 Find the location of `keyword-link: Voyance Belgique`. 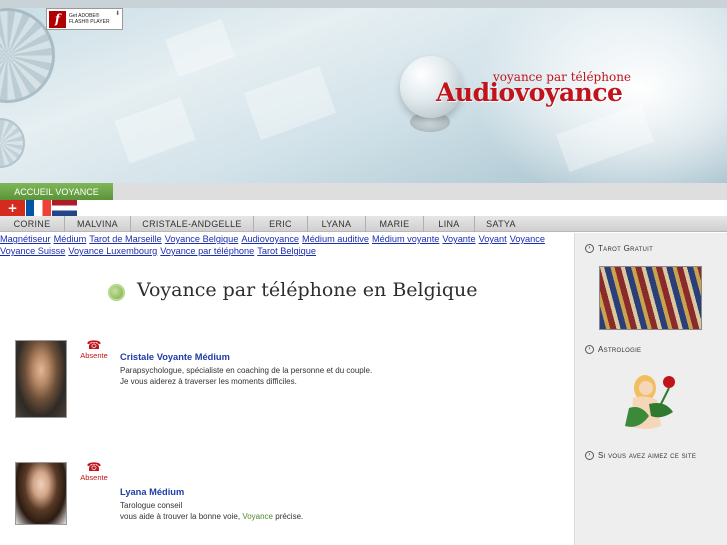

keyword-link: Voyance Belgique is located at coordinates (202, 239).